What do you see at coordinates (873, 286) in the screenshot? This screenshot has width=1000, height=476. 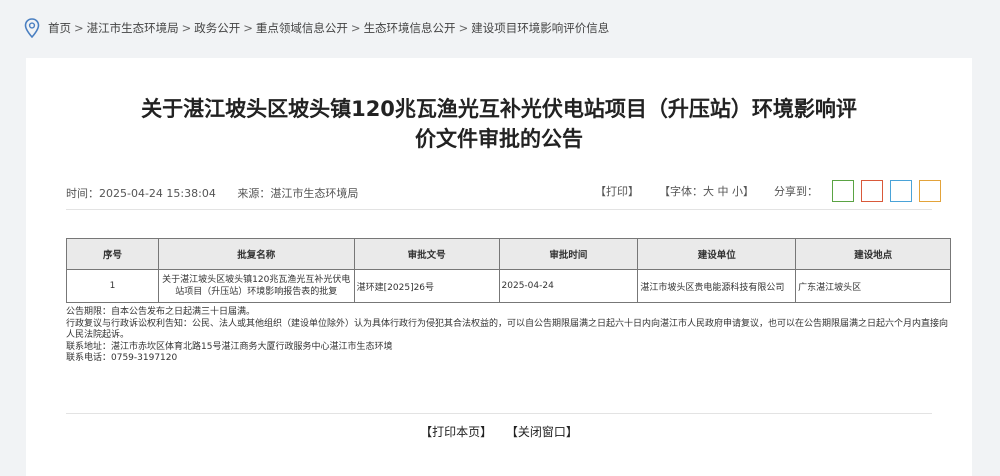 I see `cell-location: 广东湛江坡头区` at bounding box center [873, 286].